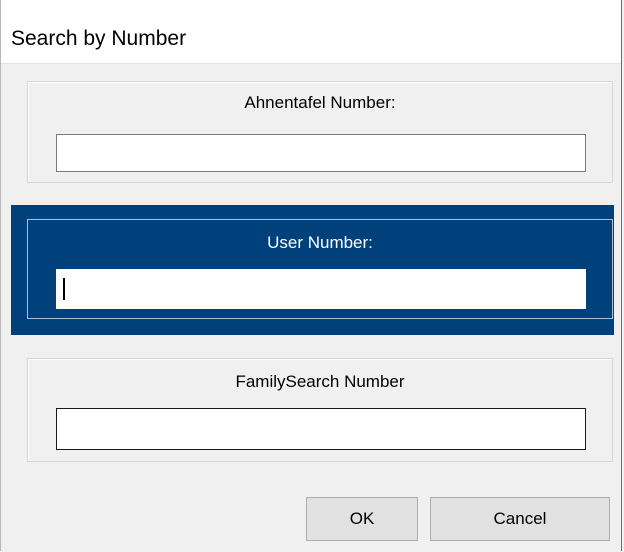 The height and width of the screenshot is (552, 624). I want to click on ok-button: OK, so click(362, 519).